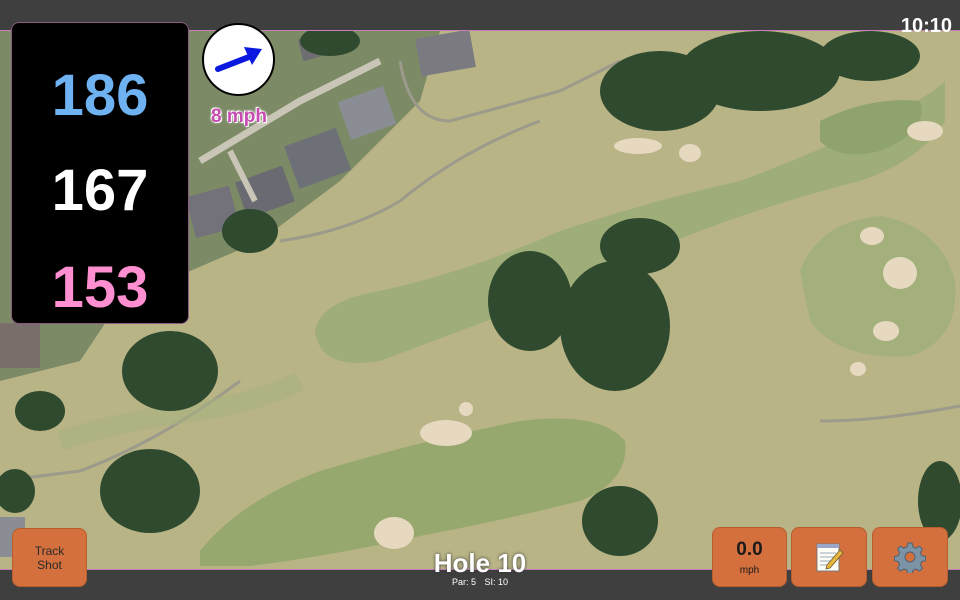  Describe the element at coordinates (100, 287) in the screenshot. I see `distance-front: 153` at that location.